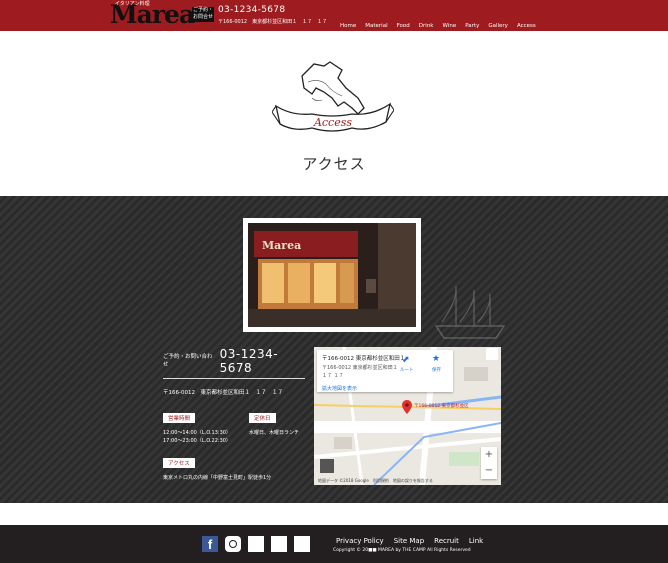 The height and width of the screenshot is (563, 668). Describe the element at coordinates (197, 441) in the screenshot. I see `hours-line-2: 17:00〜23:00（L.O.22:30）` at that location.